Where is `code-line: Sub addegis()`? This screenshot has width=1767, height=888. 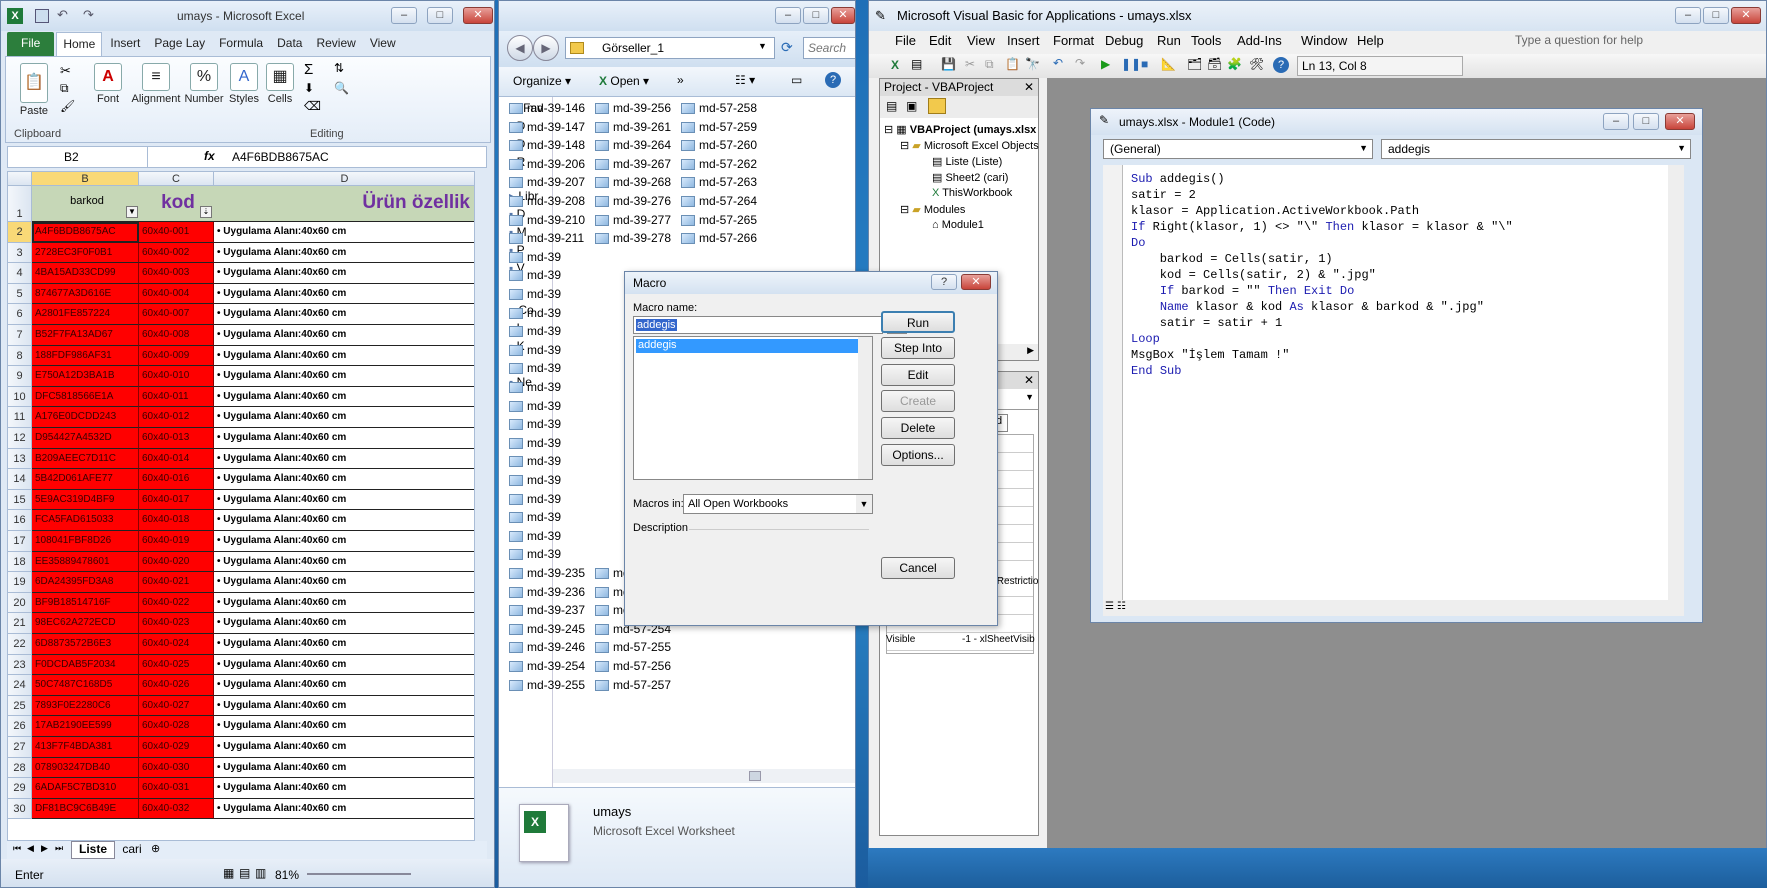 code-line: Sub addegis() is located at coordinates (1395, 179).